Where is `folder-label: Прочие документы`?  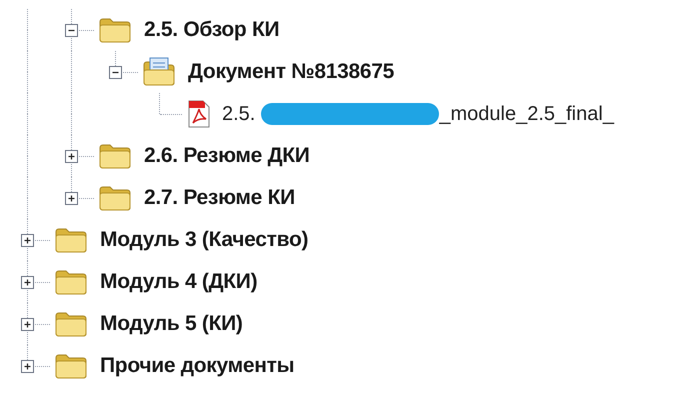
folder-label: Прочие документы is located at coordinates (197, 366).